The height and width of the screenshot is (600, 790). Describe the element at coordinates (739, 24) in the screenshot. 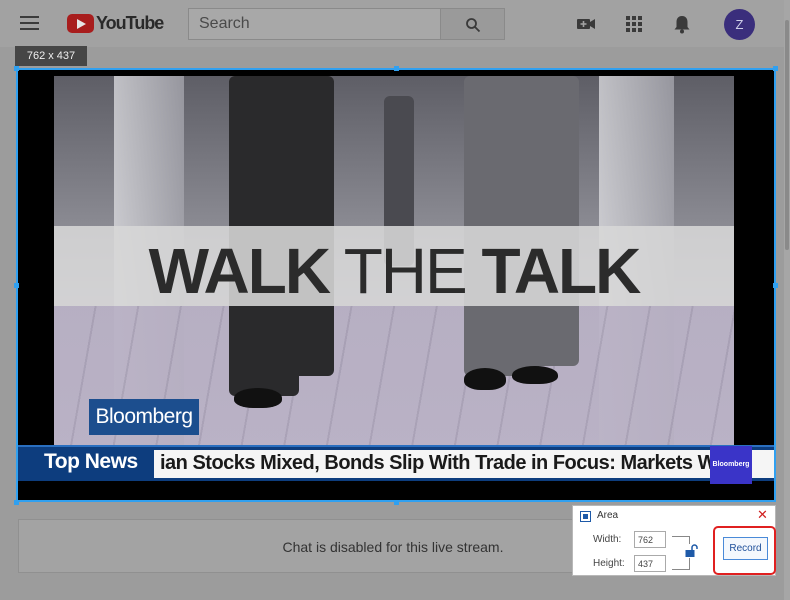

I see `avatar: Z` at that location.